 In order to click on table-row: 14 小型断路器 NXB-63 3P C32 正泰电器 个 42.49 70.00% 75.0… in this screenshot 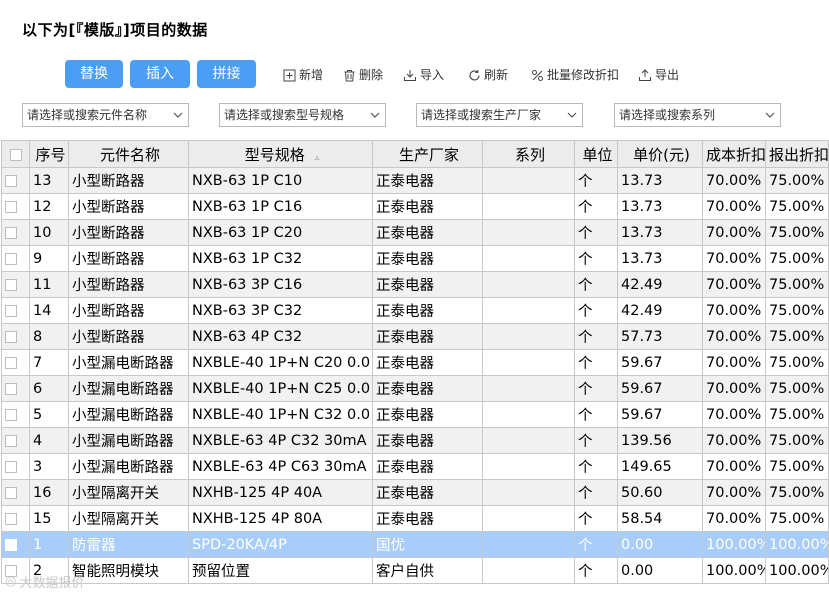, I will do `click(415, 310)`.